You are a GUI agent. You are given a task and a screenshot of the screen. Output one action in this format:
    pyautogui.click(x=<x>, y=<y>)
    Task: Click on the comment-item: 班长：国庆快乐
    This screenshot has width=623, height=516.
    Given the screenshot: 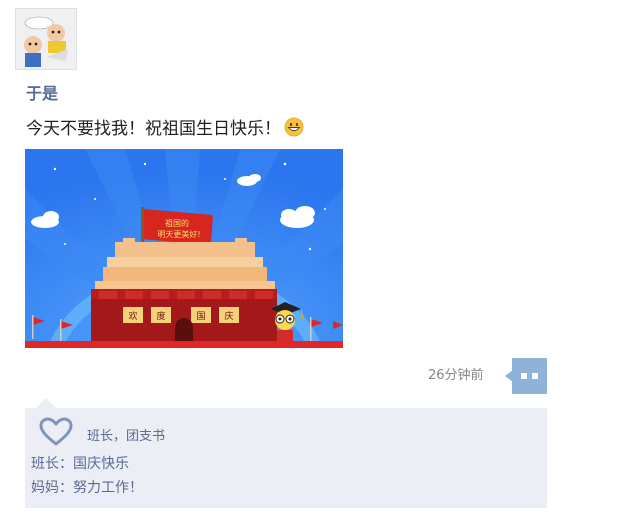 What is the action you would take?
    pyautogui.click(x=80, y=463)
    